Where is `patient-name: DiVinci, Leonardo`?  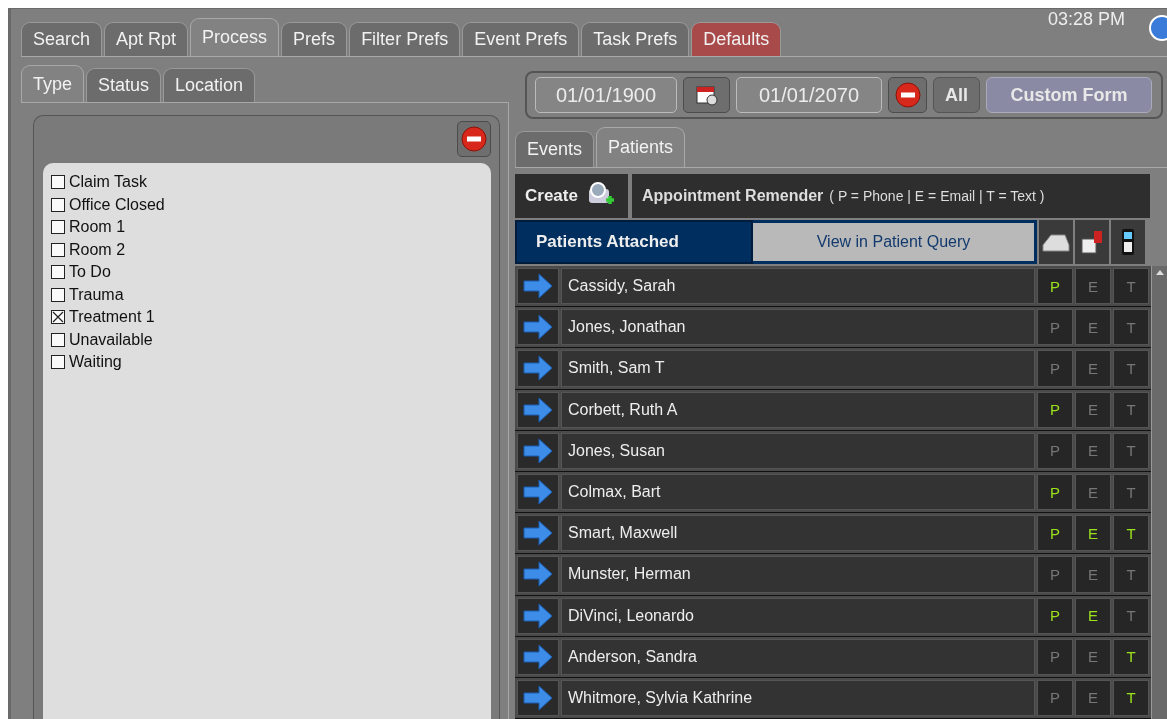
patient-name: DiVinci, Leonardo is located at coordinates (798, 615).